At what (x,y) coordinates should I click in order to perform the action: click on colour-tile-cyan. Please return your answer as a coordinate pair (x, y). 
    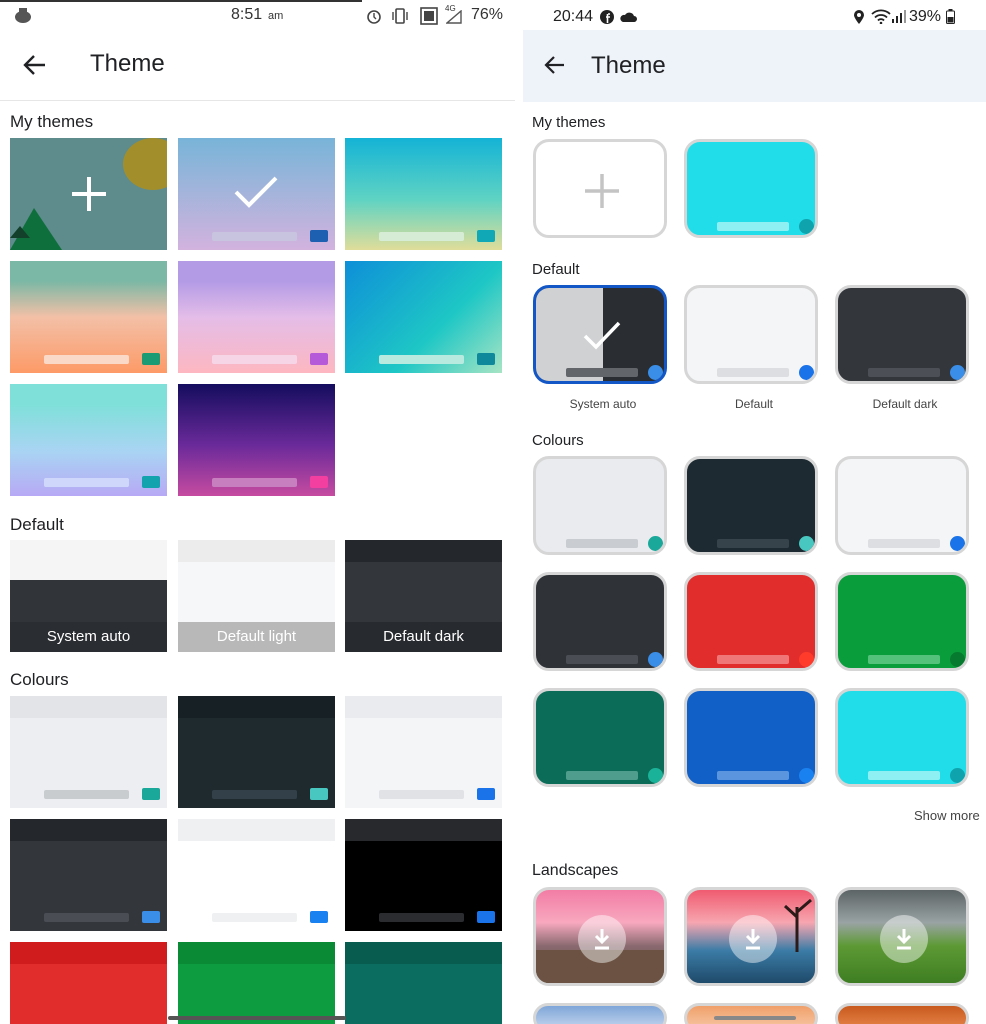
    Looking at the image, I should click on (902, 737).